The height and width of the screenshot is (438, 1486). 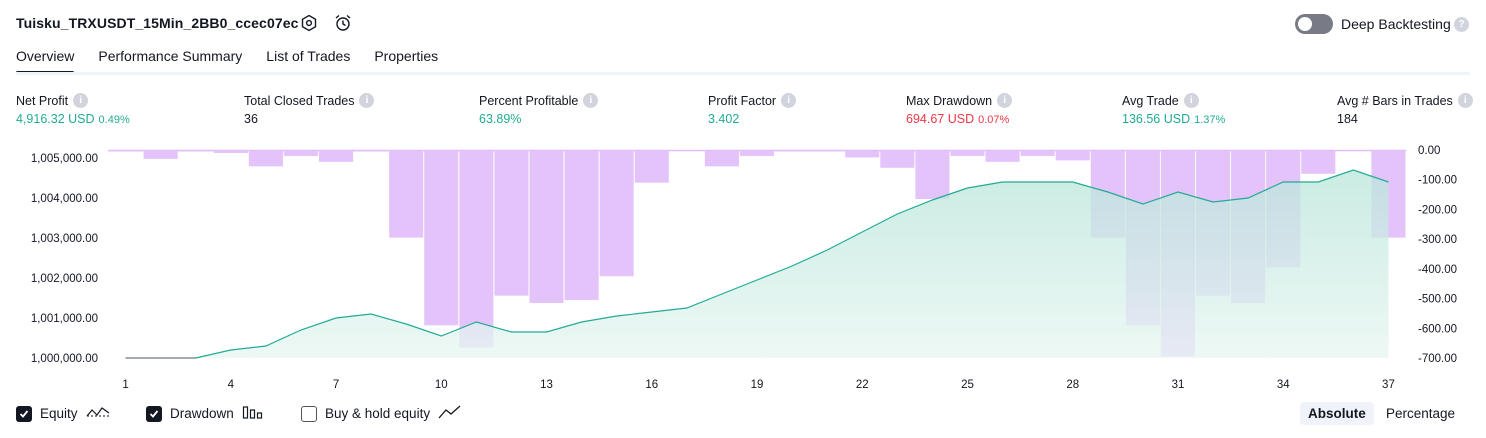 What do you see at coordinates (1420, 413) in the screenshot?
I see `percentage-button: Percentage` at bounding box center [1420, 413].